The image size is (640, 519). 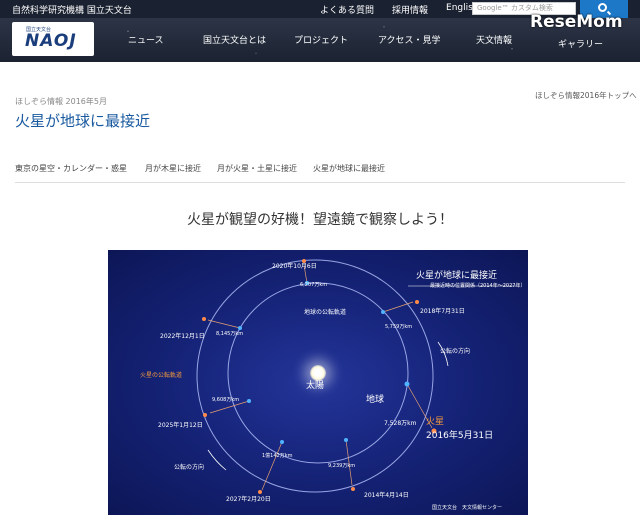 I want to click on earth-2016, so click(x=407, y=384).